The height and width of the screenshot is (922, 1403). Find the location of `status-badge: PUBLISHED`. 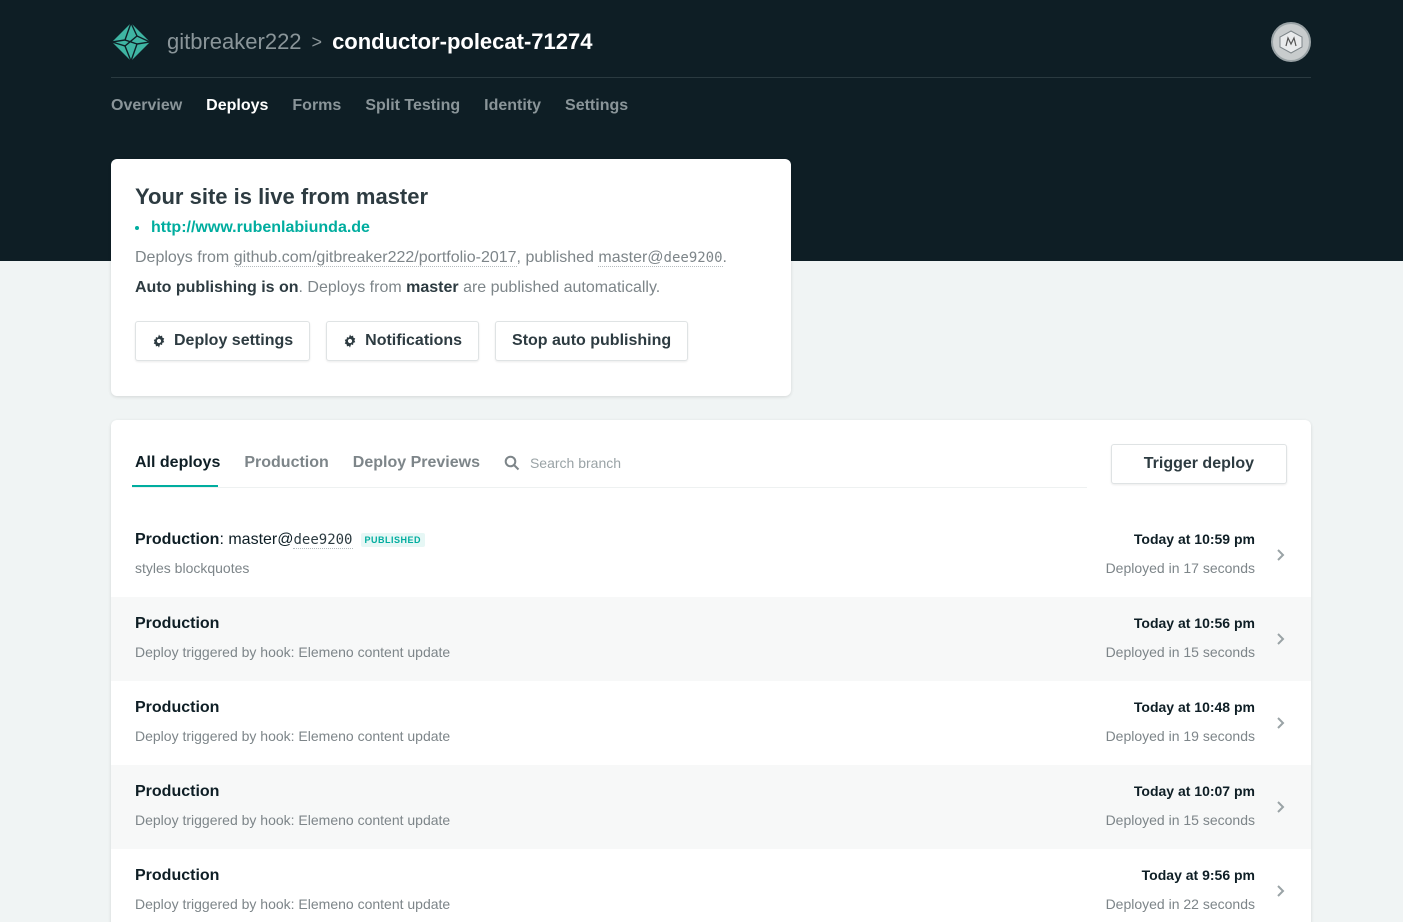

status-badge: PUBLISHED is located at coordinates (393, 540).